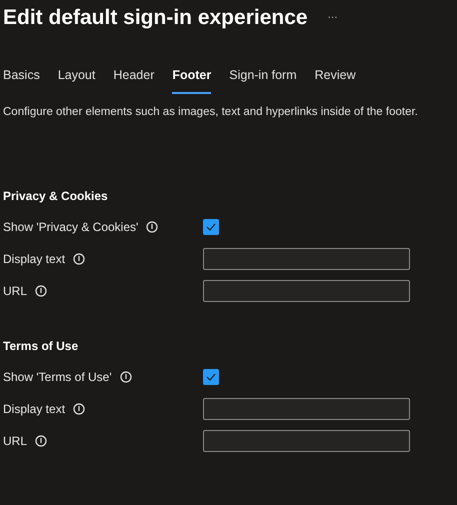 Image resolution: width=457 pixels, height=505 pixels. Describe the element at coordinates (333, 17) in the screenshot. I see `more-button: ···` at that location.